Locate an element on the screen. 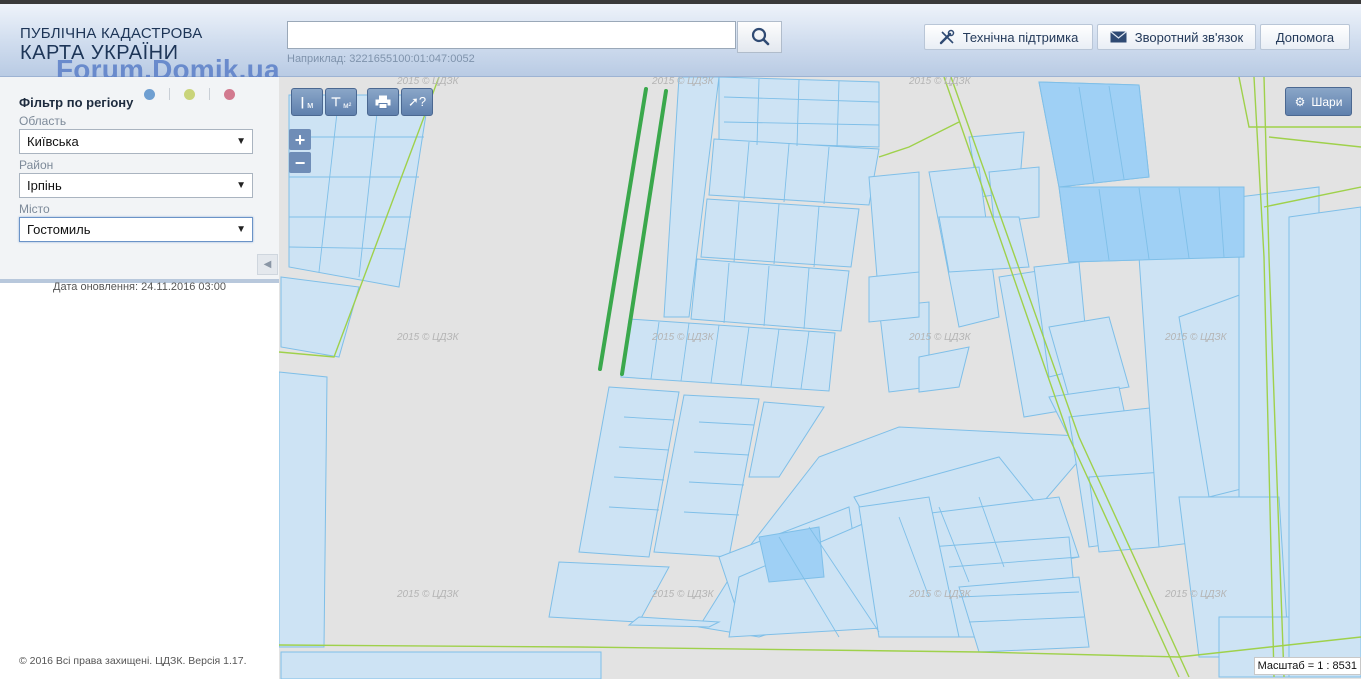  print-button is located at coordinates (383, 102).